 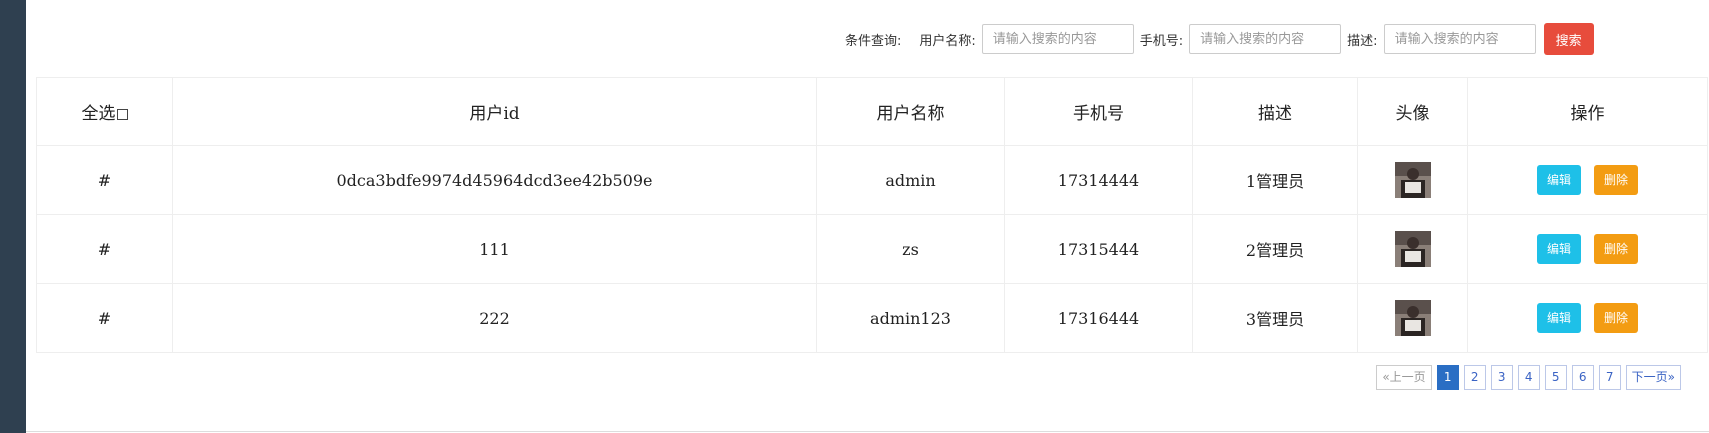 What do you see at coordinates (1098, 111) in the screenshot?
I see `phone-header: 手机号` at bounding box center [1098, 111].